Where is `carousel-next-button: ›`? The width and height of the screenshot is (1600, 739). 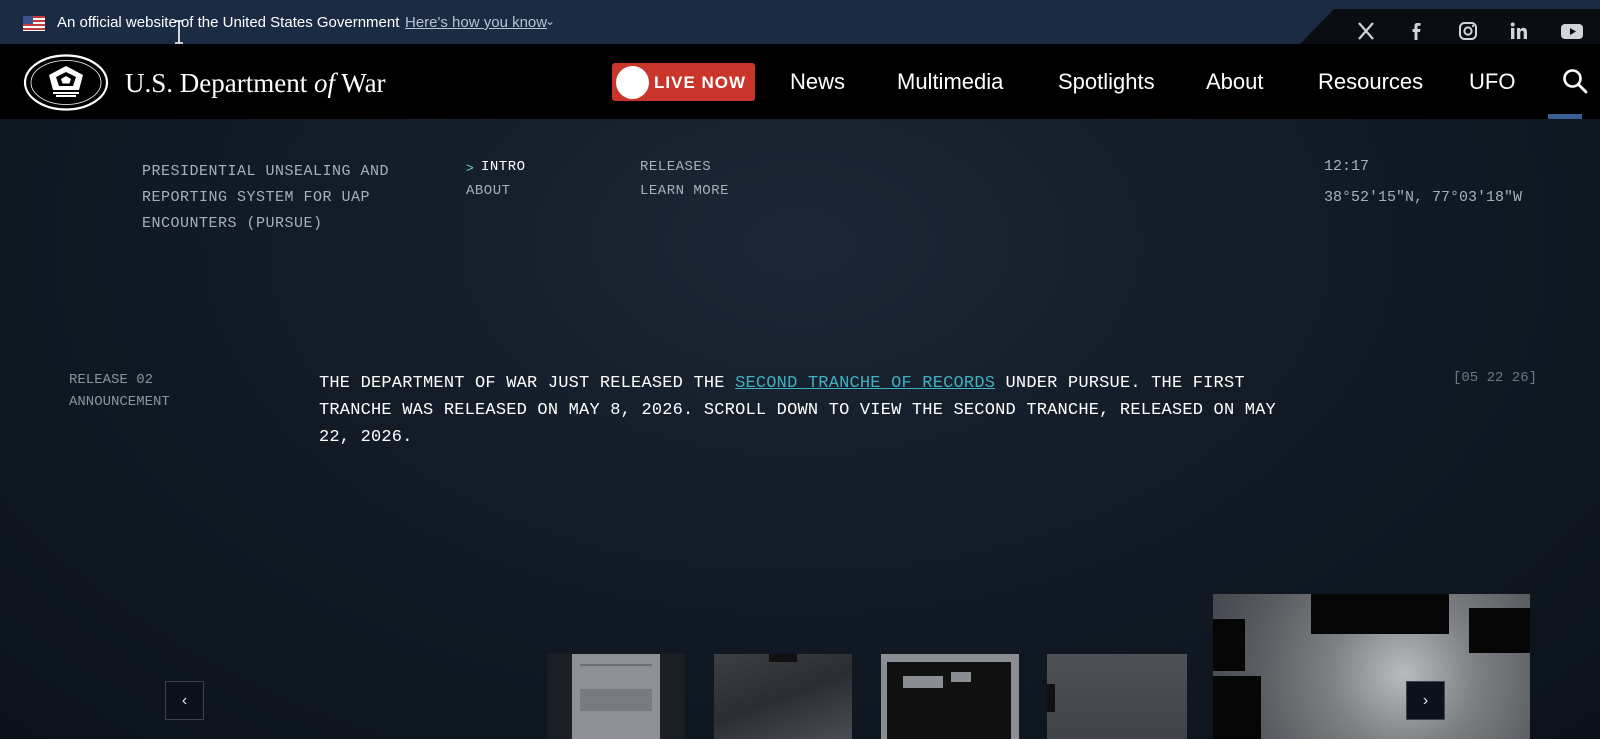
carousel-next-button: › is located at coordinates (1425, 700).